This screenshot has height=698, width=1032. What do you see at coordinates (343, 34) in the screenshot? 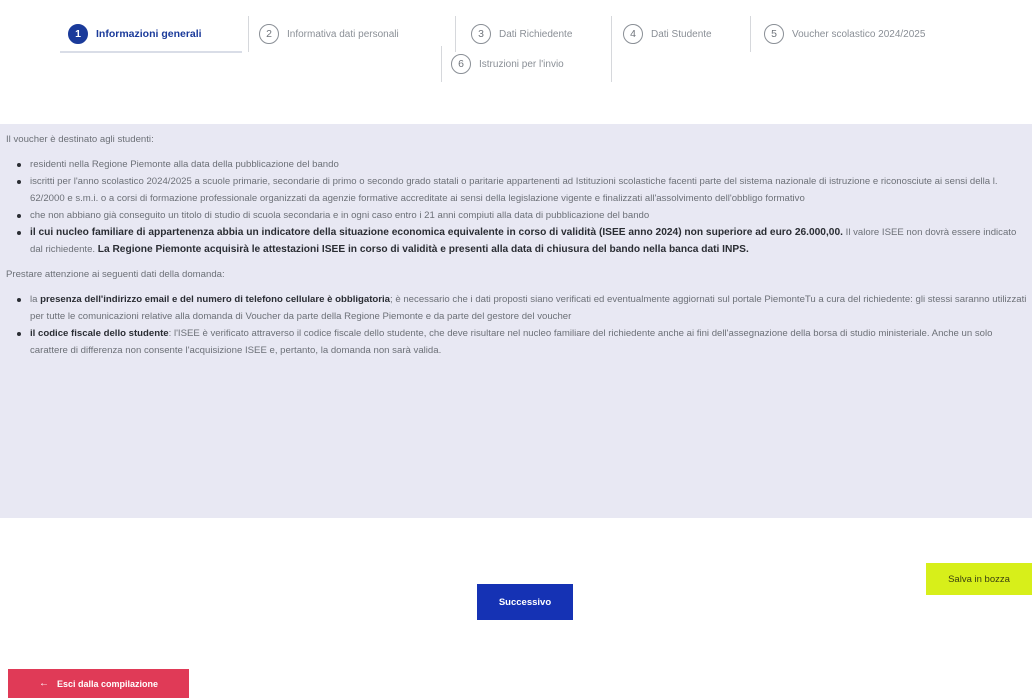
I see `step-label: Informativa dati personali` at bounding box center [343, 34].